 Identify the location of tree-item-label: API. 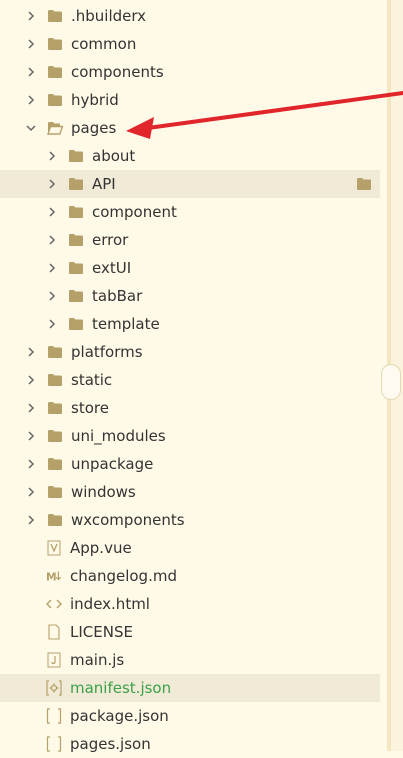
(104, 184).